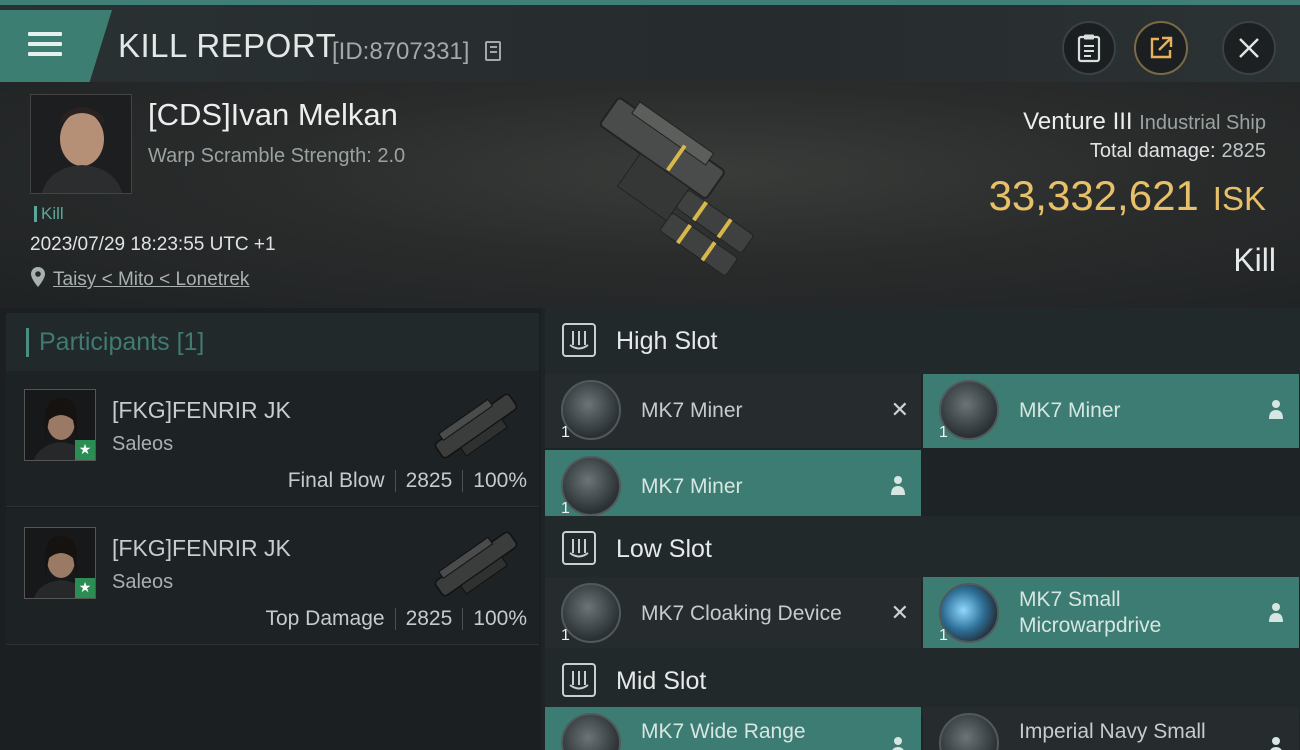 This screenshot has height=750, width=1300. Describe the element at coordinates (661, 681) in the screenshot. I see `mid-slot-title: Mid Slot` at that location.